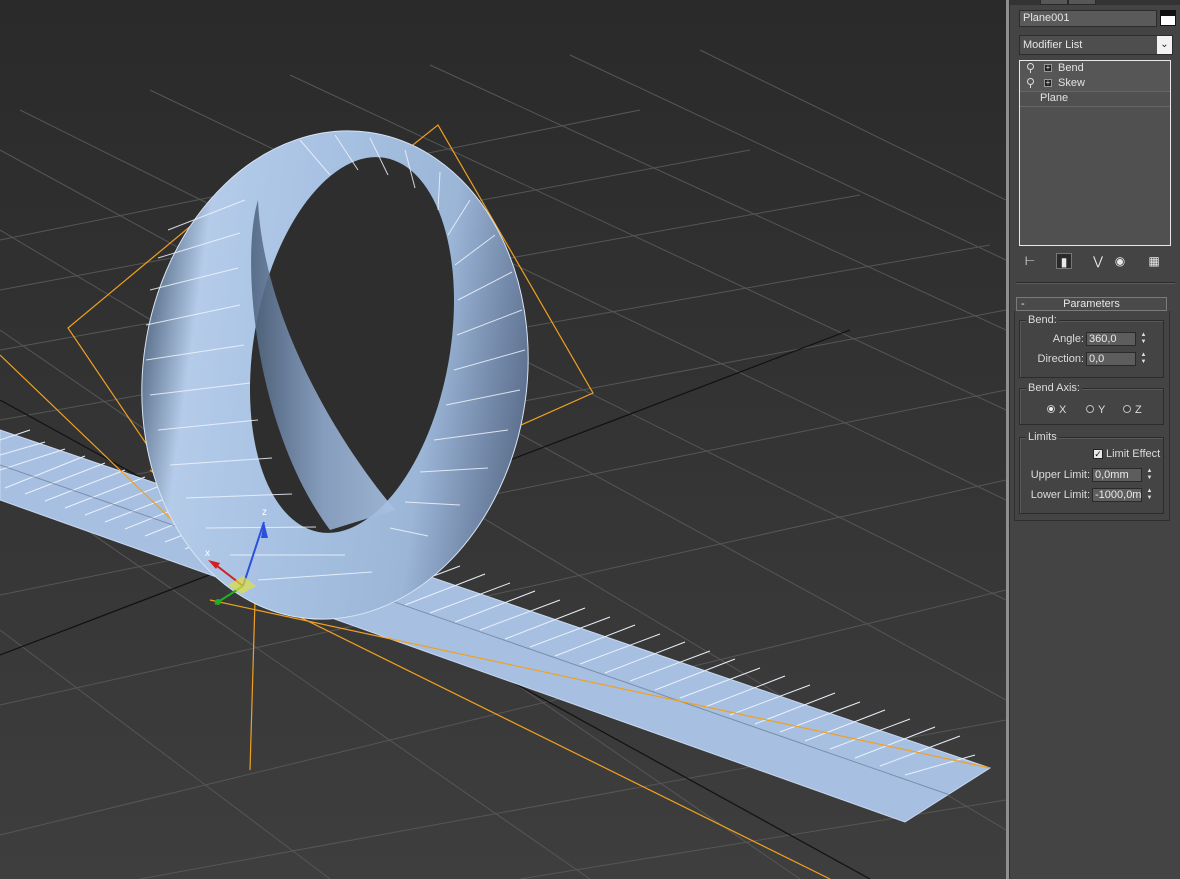 This screenshot has width=1180, height=879. Describe the element at coordinates (1111, 359) in the screenshot. I see `direction-spinner: 0,0` at that location.